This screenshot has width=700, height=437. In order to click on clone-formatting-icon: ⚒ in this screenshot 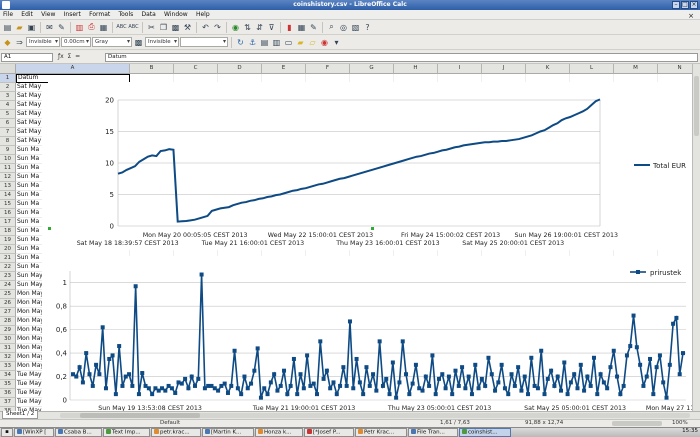, I will do `click(187, 27)`.